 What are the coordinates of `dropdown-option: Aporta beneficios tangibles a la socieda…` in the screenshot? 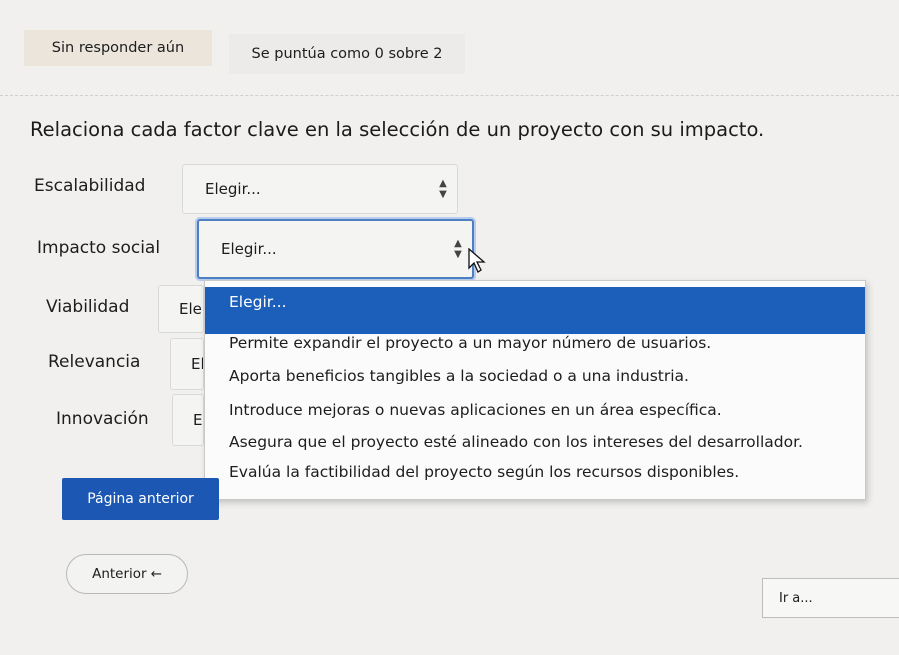 It's located at (535, 376).